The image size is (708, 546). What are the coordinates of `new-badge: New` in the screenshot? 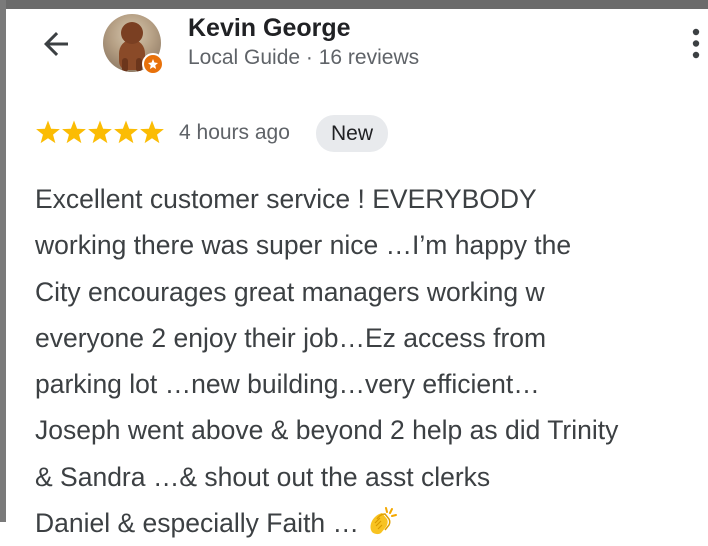 It's located at (352, 133).